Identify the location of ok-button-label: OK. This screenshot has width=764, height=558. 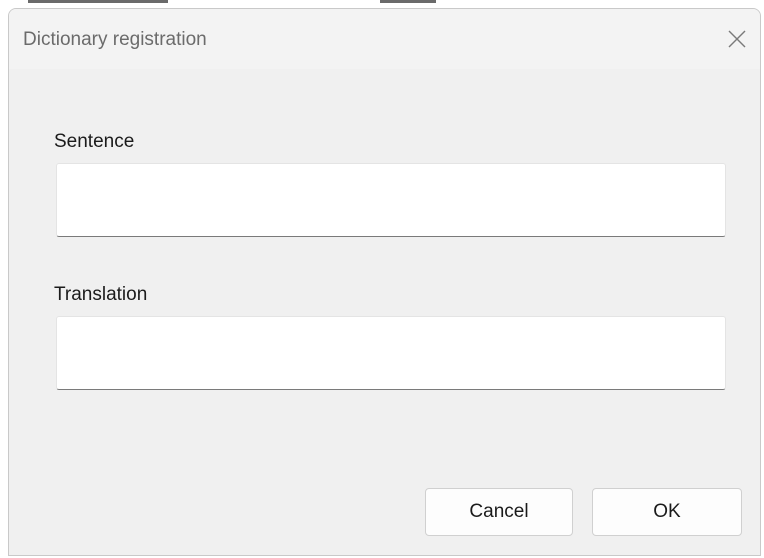
(667, 511).